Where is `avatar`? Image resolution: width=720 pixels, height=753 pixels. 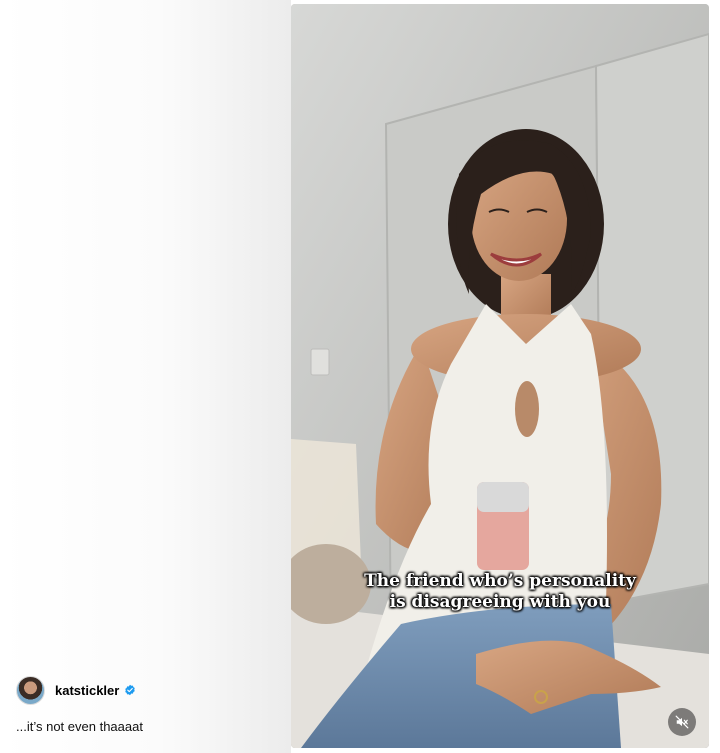
avatar is located at coordinates (30, 690).